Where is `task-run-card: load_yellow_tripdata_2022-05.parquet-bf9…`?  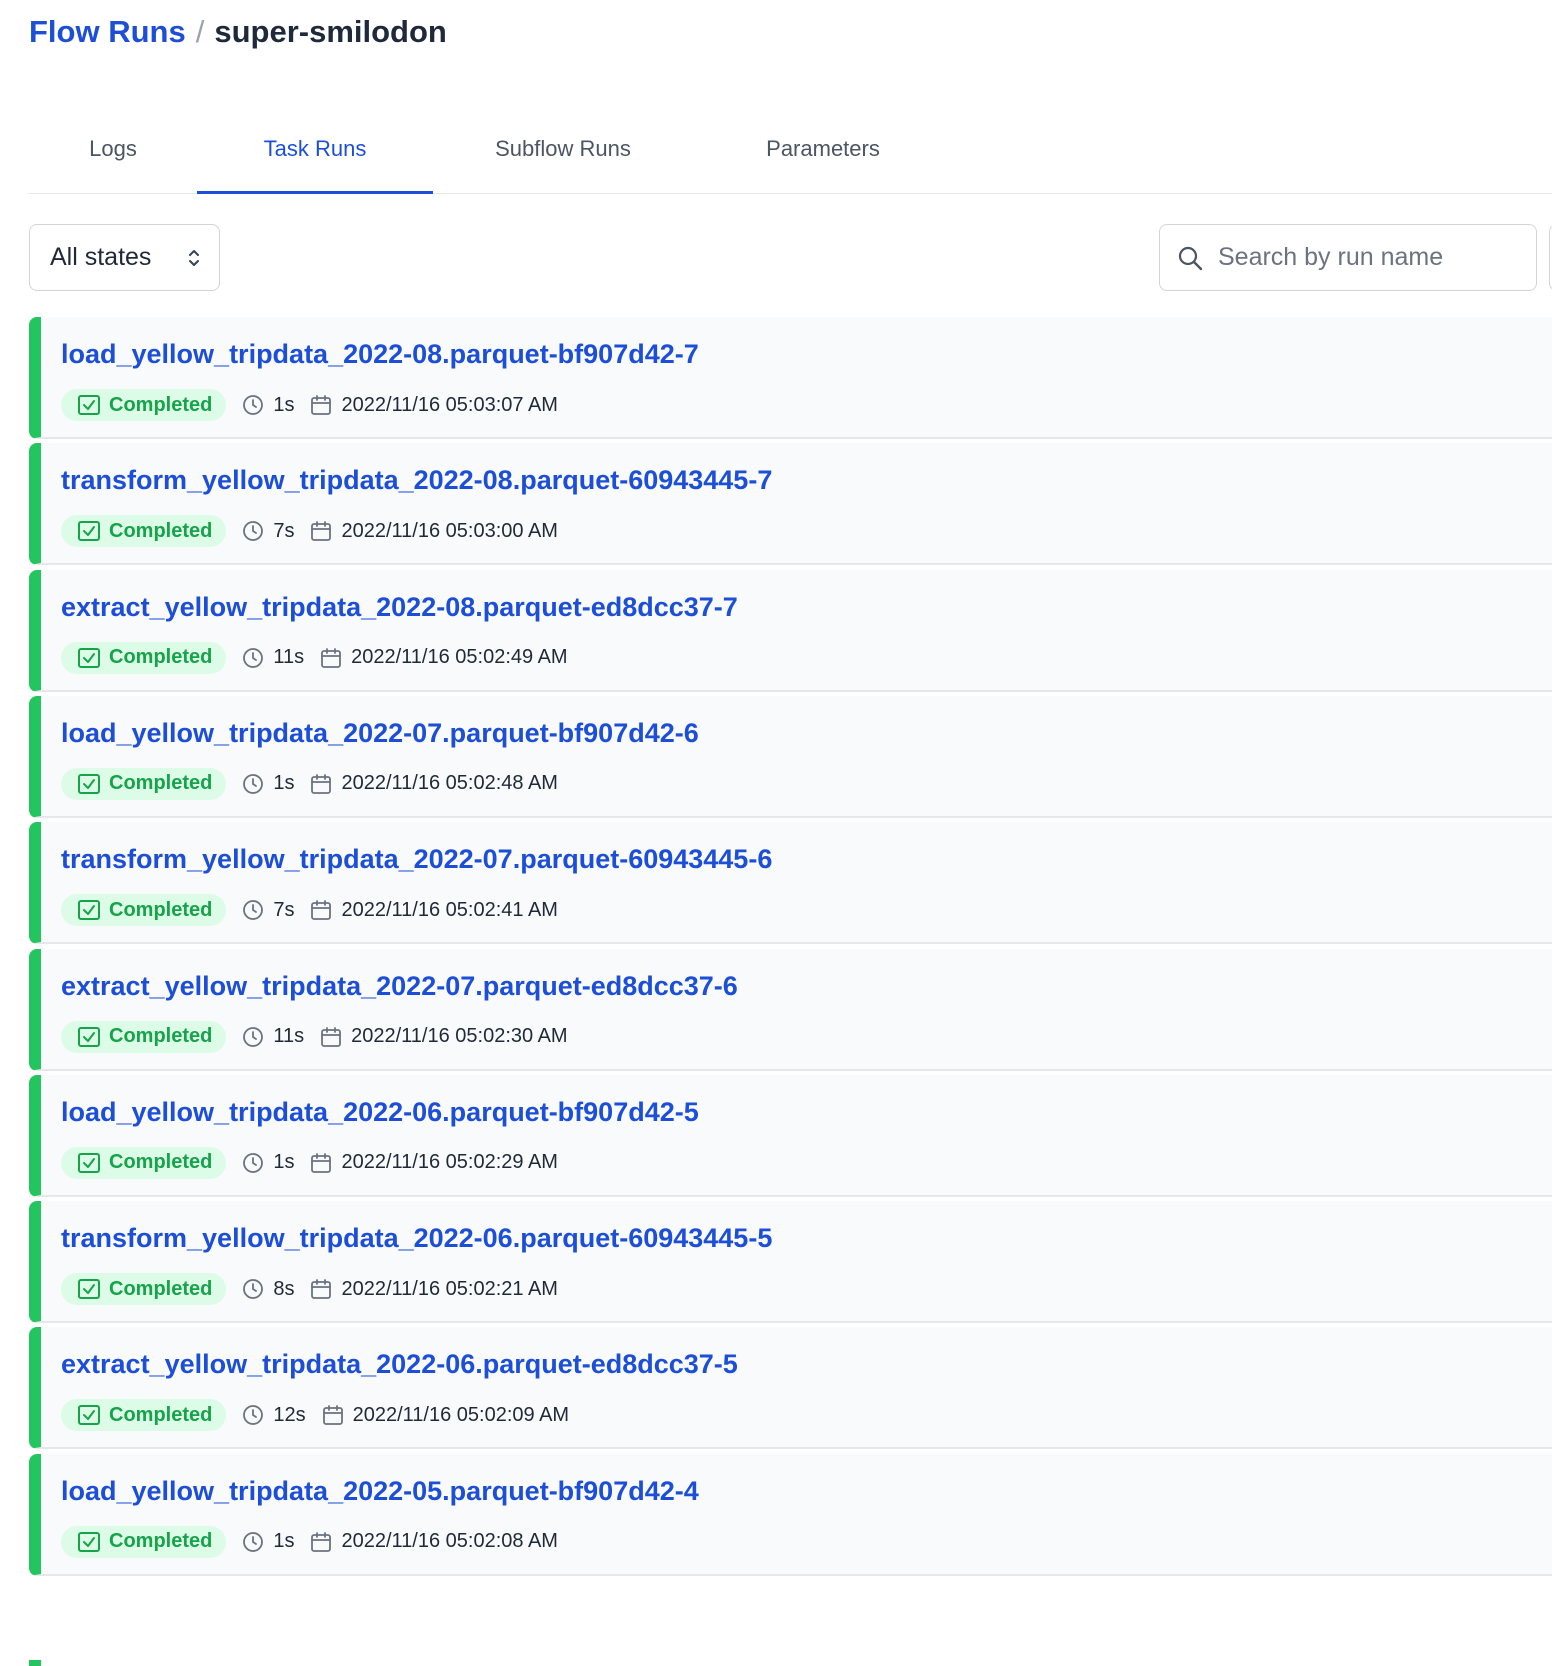 task-run-card: load_yellow_tripdata_2022-05.parquet-bf9… is located at coordinates (790, 1514).